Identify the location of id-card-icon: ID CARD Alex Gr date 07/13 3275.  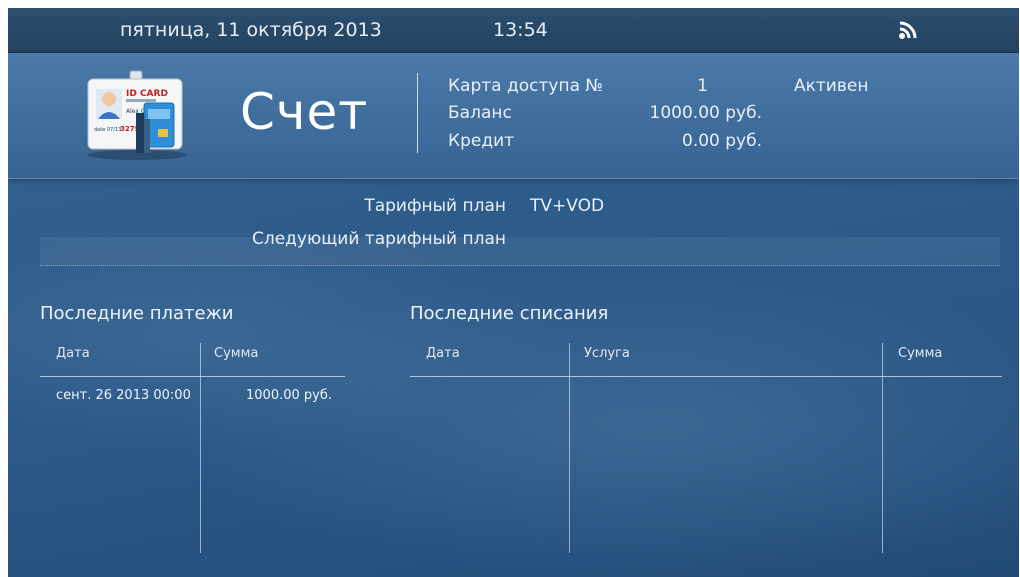
(137, 115).